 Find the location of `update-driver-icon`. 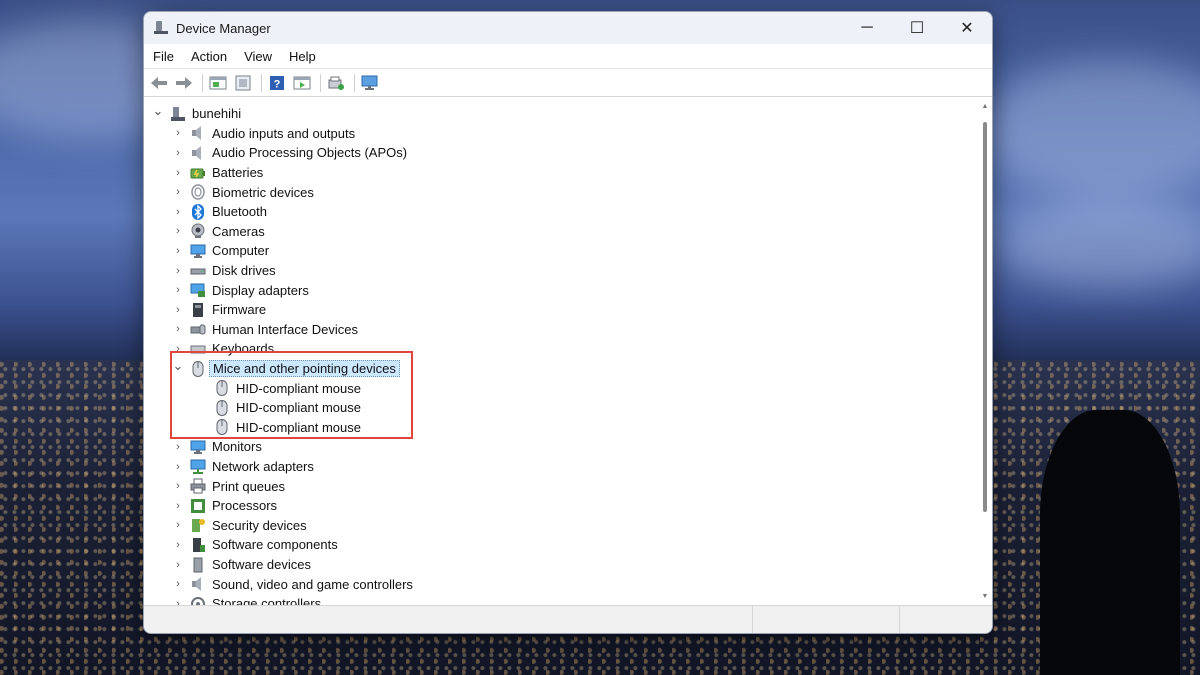

update-driver-icon is located at coordinates (243, 83).